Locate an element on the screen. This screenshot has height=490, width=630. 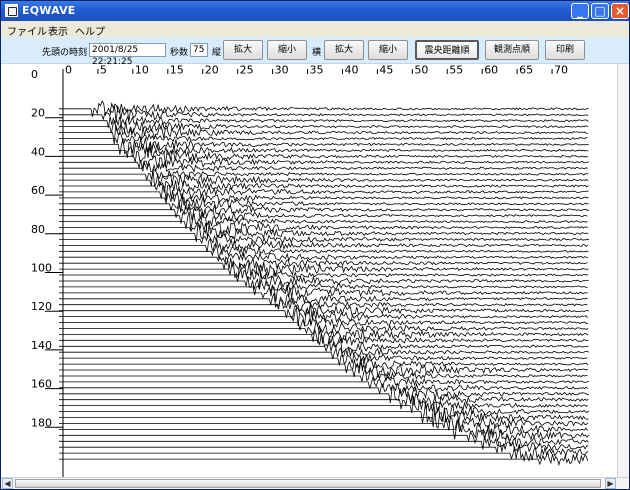
y-tick-label: 40 is located at coordinates (38, 151).